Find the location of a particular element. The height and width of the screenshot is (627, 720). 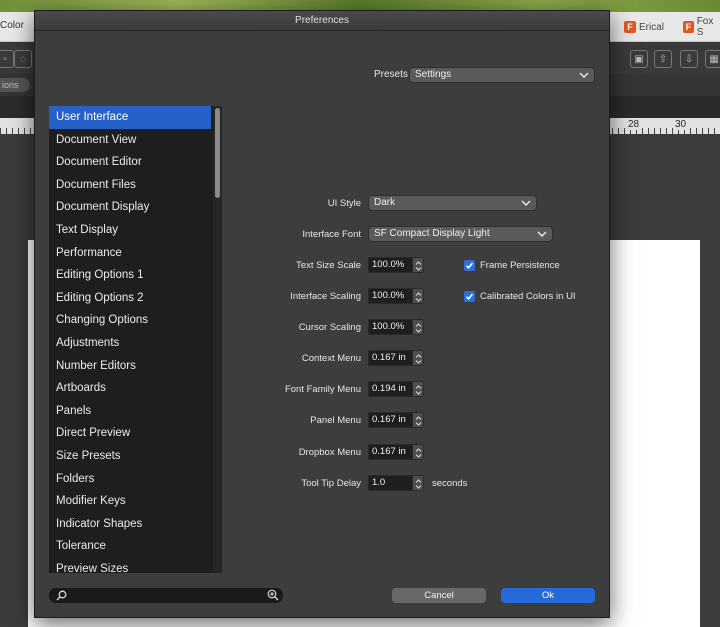

toolbar-tool-icon: ◌ is located at coordinates (23, 59).